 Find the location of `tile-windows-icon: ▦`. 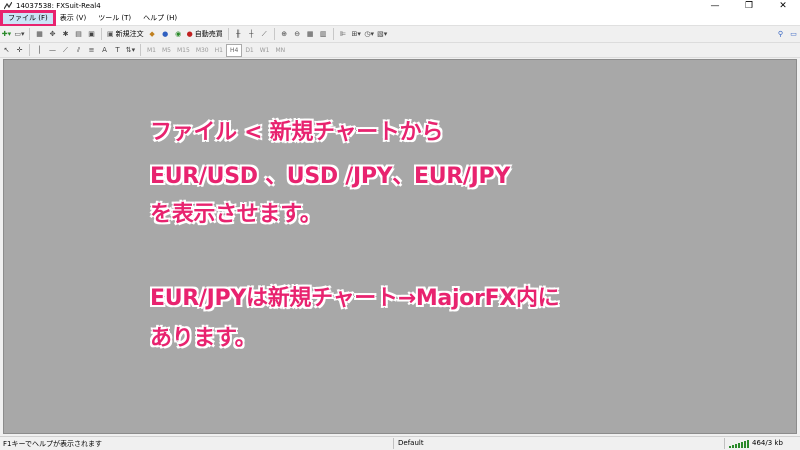

tile-windows-icon: ▦ is located at coordinates (310, 34).